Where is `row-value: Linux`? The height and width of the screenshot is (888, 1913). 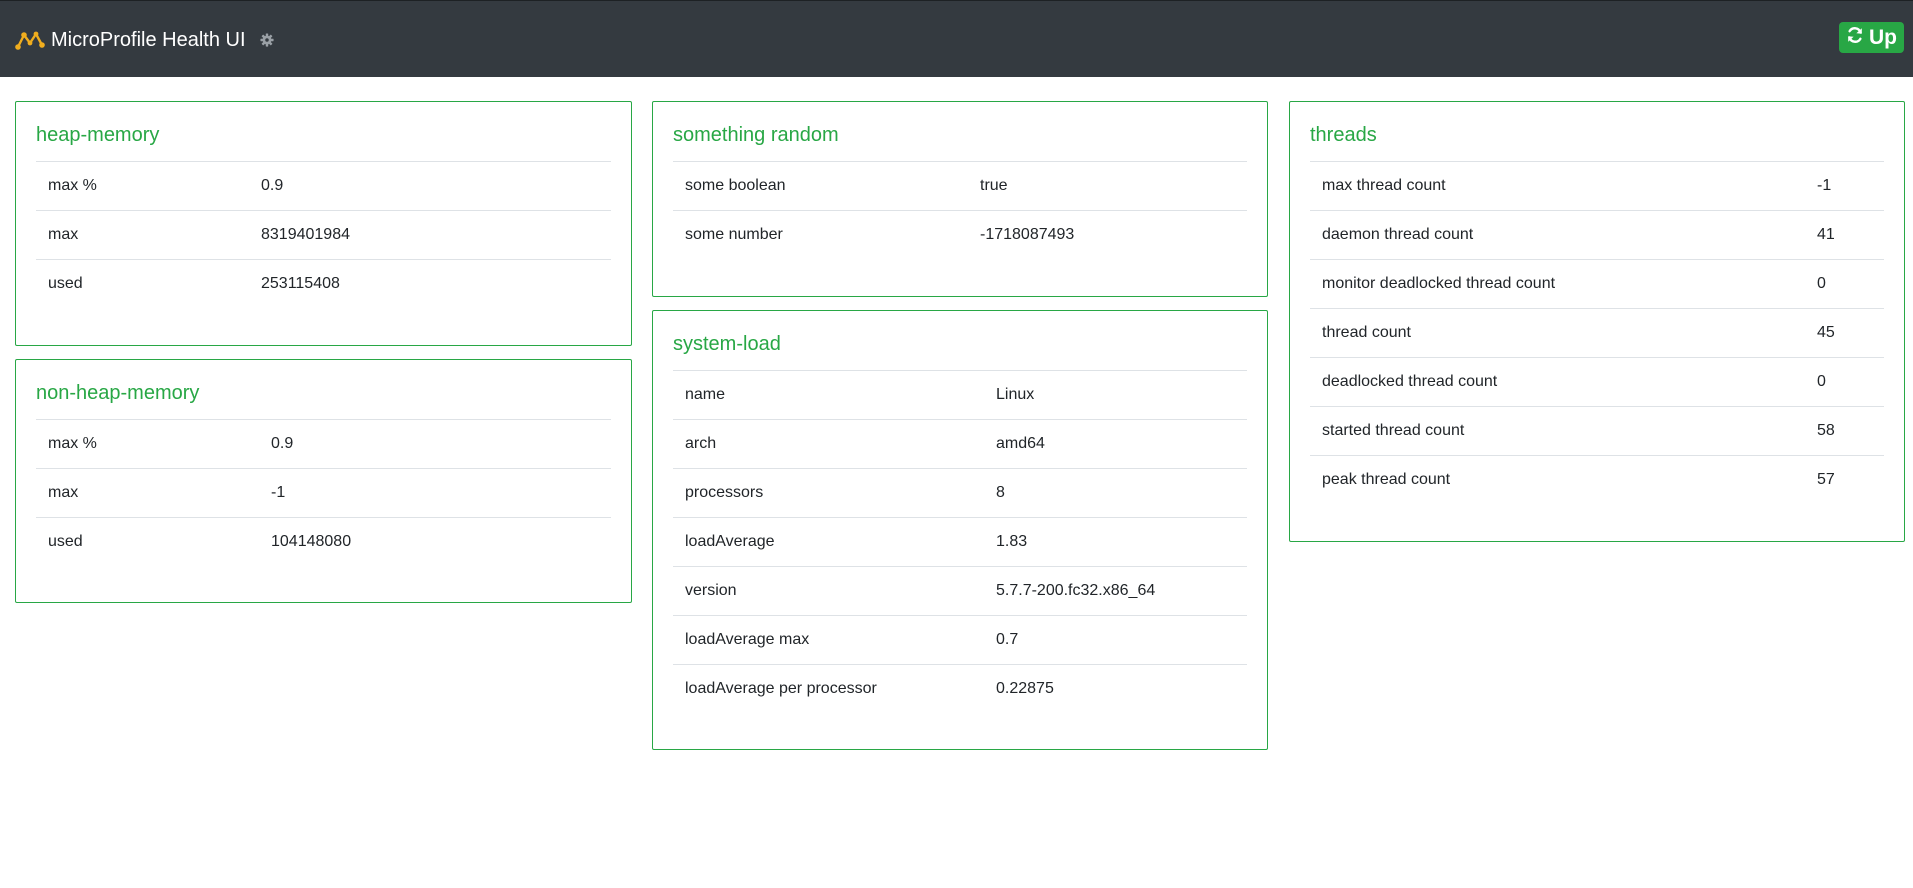 row-value: Linux is located at coordinates (1115, 394).